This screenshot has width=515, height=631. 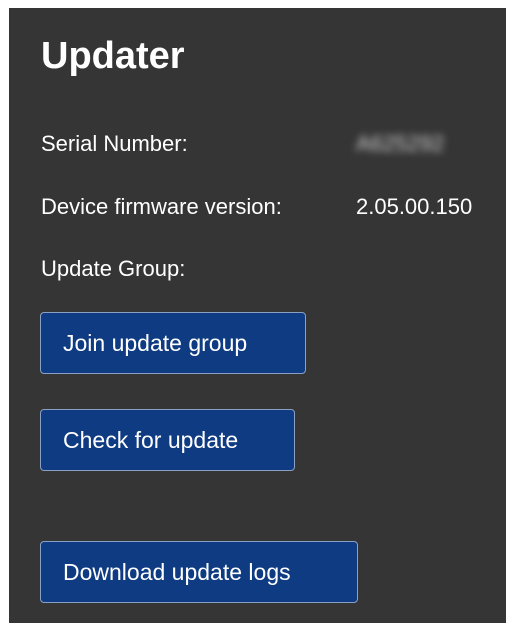 I want to click on download-update-logs-button: Download update logs, so click(x=199, y=572).